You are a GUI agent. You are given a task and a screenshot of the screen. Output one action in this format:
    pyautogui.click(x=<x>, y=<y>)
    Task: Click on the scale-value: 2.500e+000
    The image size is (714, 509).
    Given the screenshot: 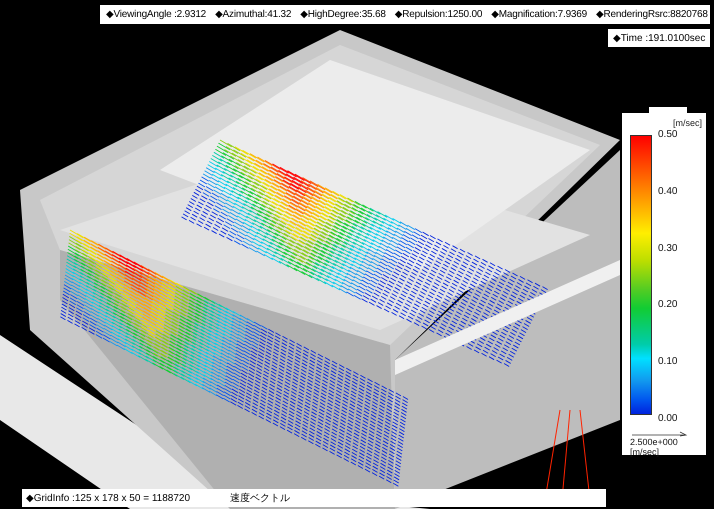 What is the action you would take?
    pyautogui.click(x=654, y=442)
    